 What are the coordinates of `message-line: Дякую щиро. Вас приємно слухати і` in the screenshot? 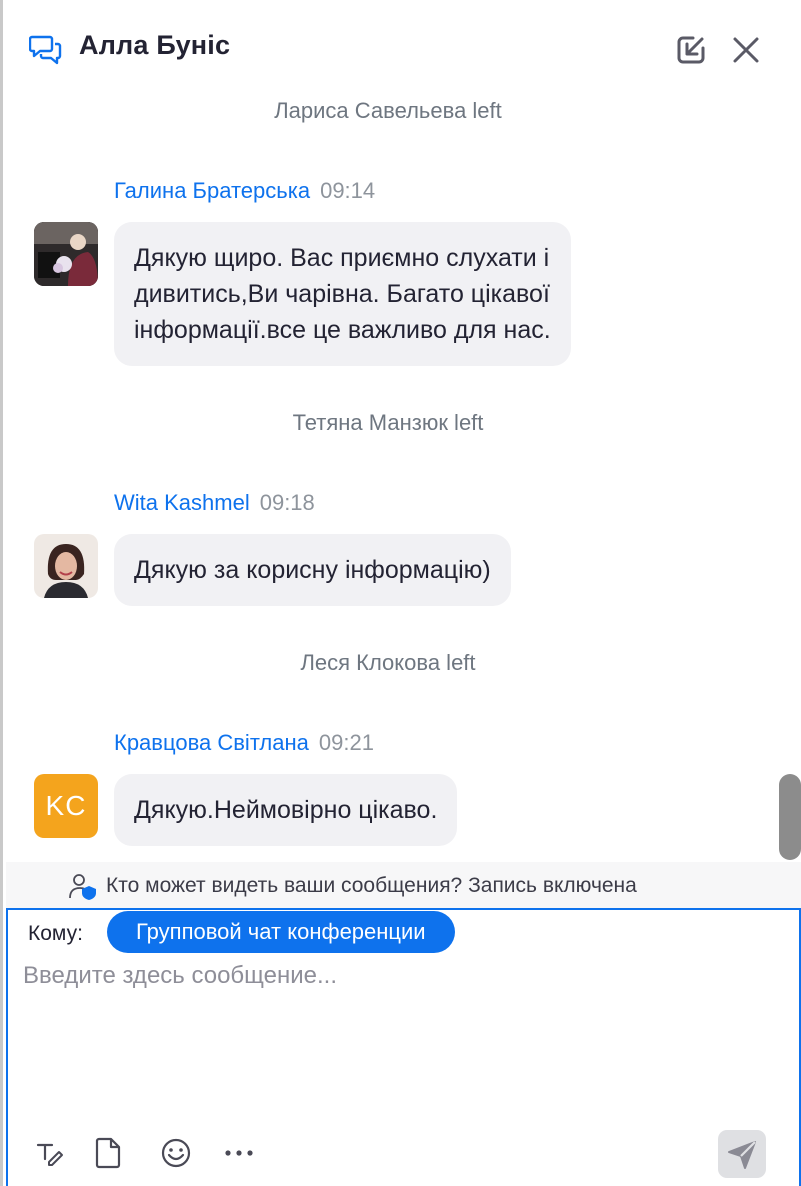 It's located at (342, 258).